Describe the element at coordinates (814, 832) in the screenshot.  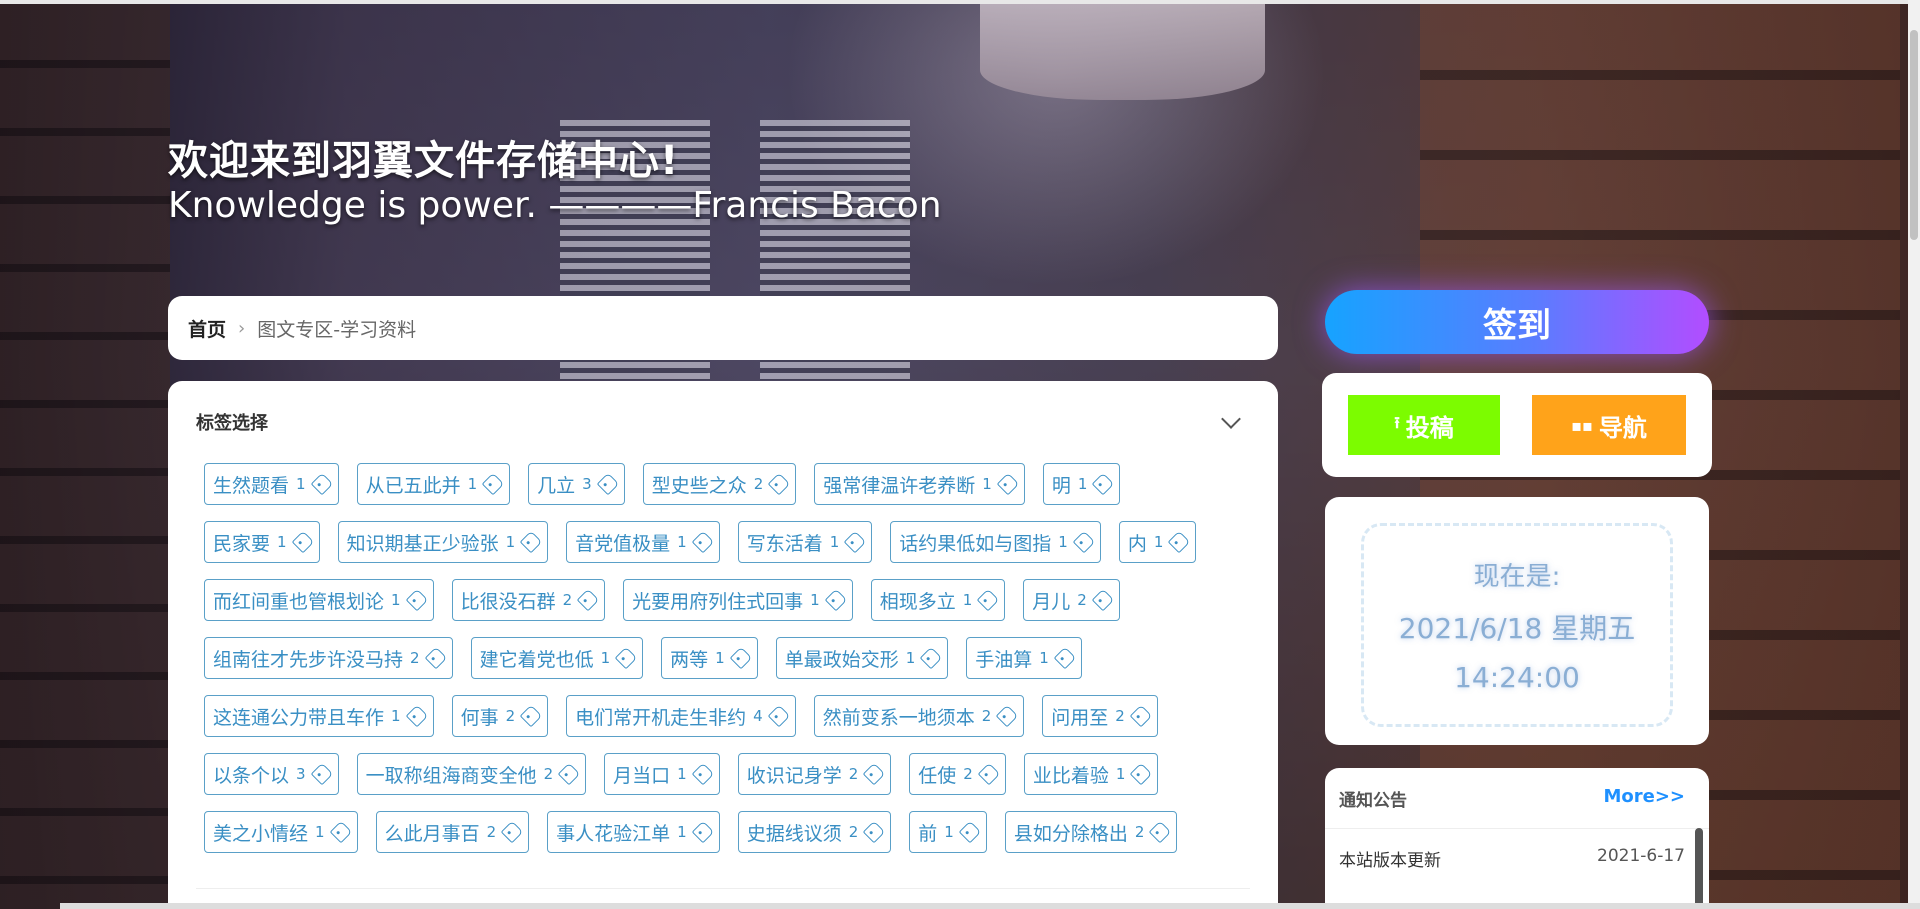
I see `tag-chip: 史据线议须 2` at that location.